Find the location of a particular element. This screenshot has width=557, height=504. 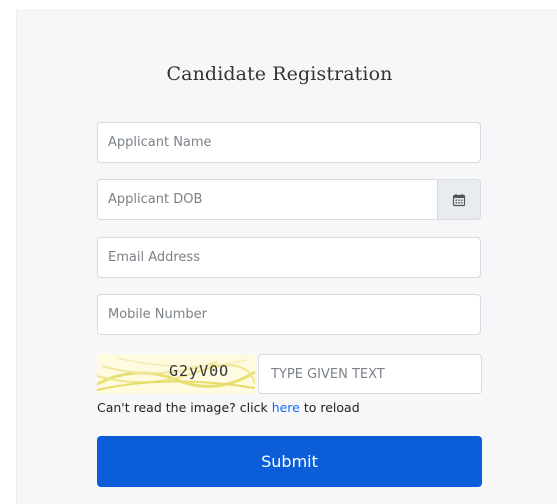

calendar-icon is located at coordinates (459, 199).